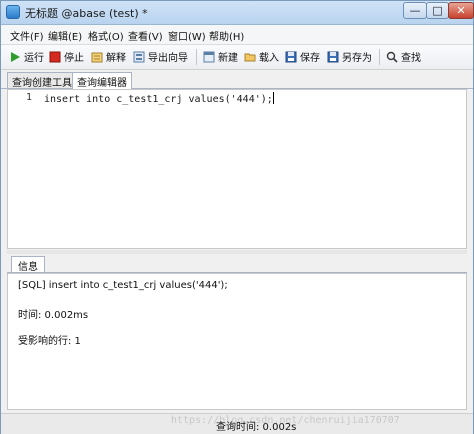 This screenshot has height=434, width=474. I want to click on minimize-button: —, so click(415, 10).